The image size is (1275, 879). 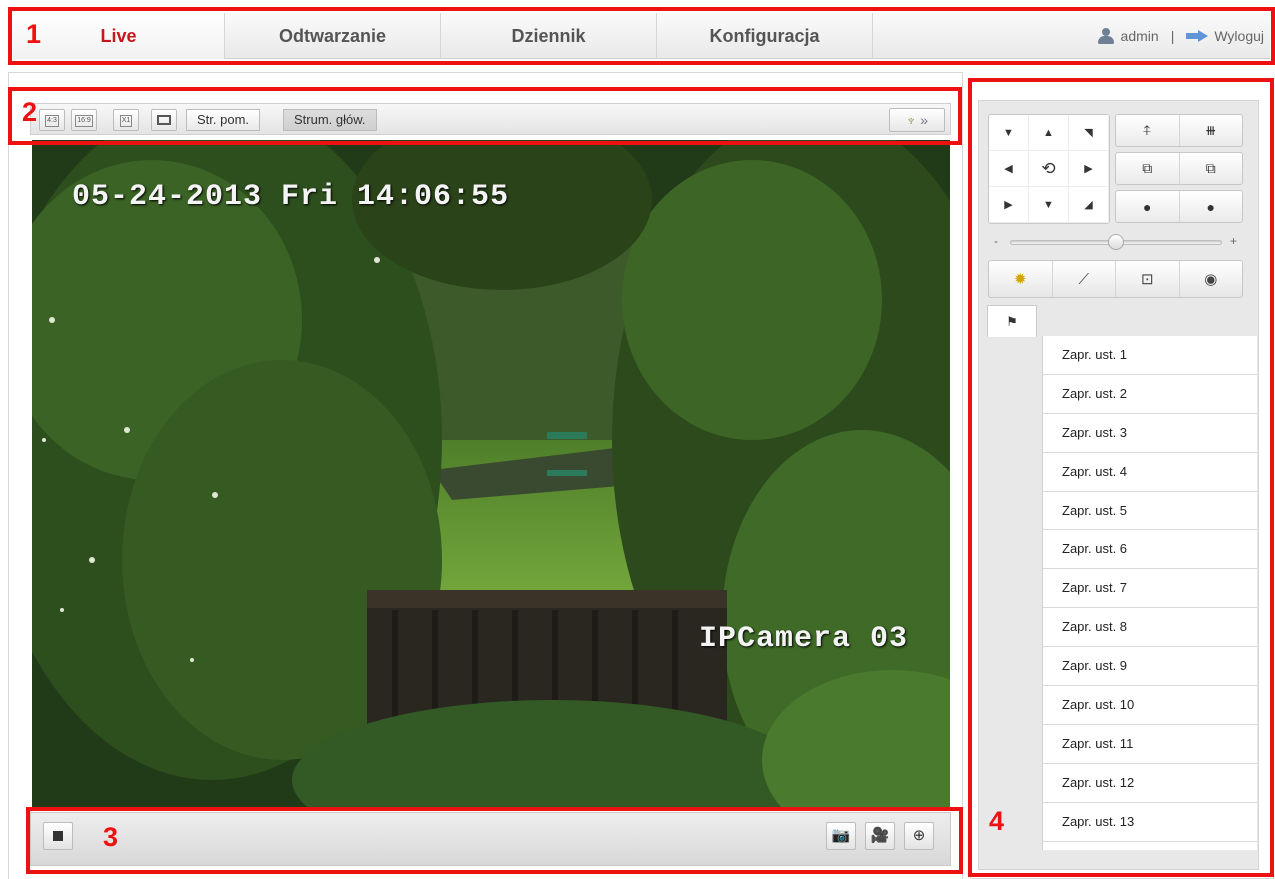 I want to click on ptz-panel-toggle: ♆ », so click(x=917, y=120).